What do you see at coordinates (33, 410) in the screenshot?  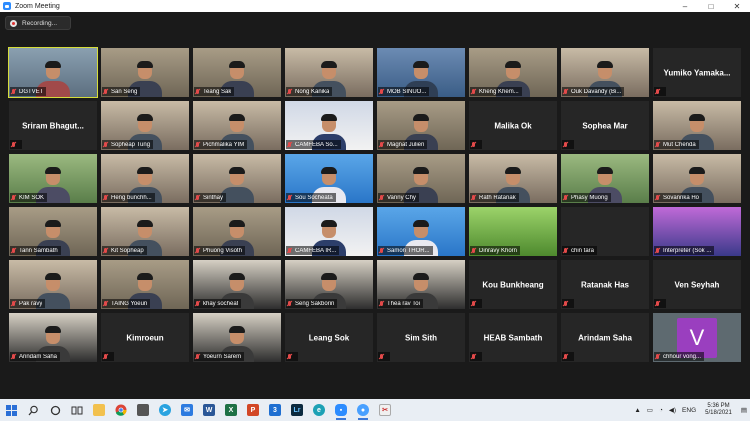 I see `search-icon` at bounding box center [33, 410].